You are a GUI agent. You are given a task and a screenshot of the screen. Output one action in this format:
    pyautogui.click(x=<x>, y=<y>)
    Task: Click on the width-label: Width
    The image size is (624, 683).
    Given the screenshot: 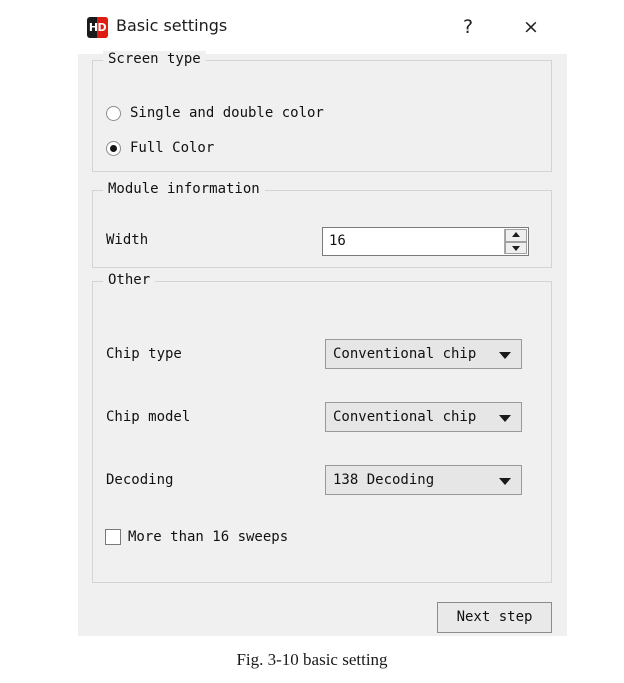 What is the action you would take?
    pyautogui.click(x=127, y=240)
    